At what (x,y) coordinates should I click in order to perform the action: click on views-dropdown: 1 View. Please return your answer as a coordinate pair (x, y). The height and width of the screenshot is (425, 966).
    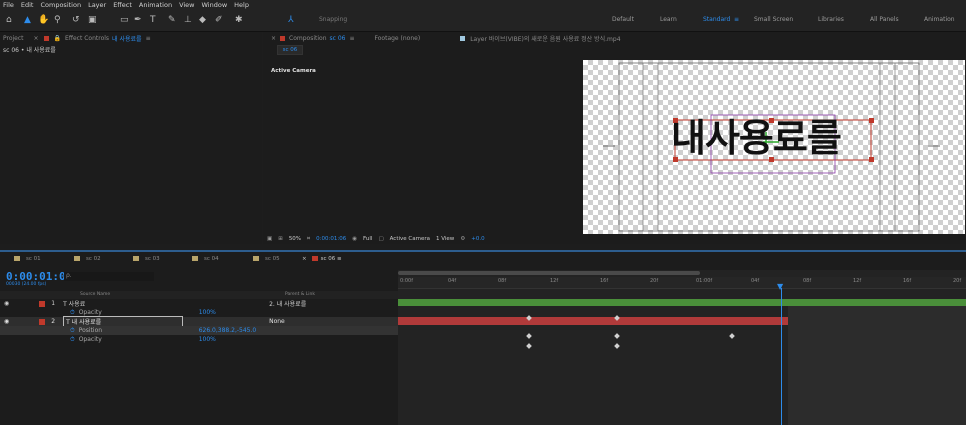
    Looking at the image, I should click on (445, 239).